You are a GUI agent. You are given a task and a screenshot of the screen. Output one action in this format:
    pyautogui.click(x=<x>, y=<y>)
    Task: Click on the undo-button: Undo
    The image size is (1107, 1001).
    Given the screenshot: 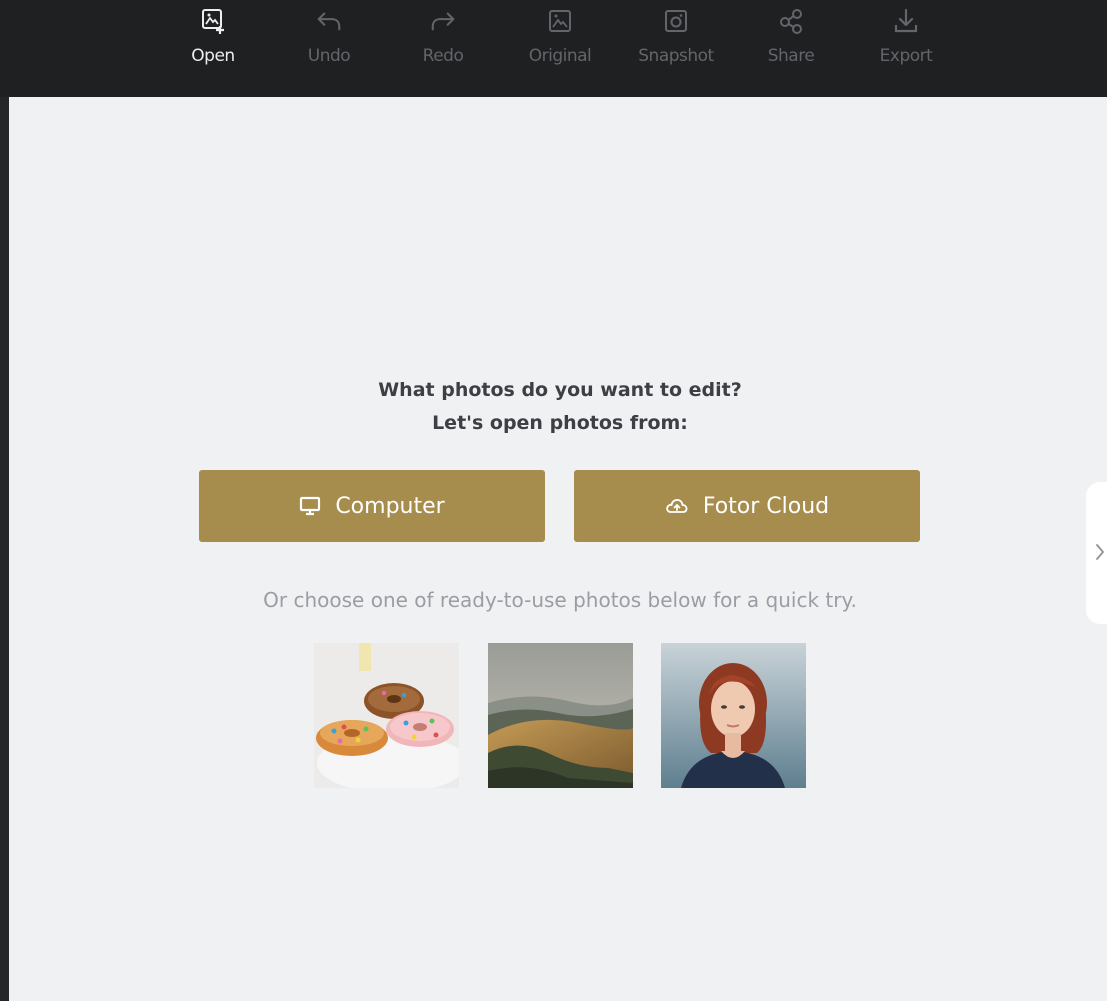 What is the action you would take?
    pyautogui.click(x=329, y=44)
    